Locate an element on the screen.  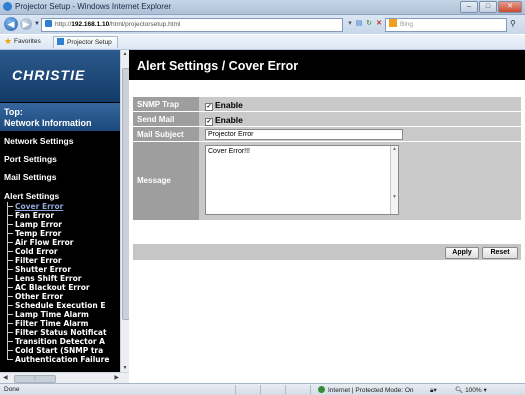
history-dropdown-icon: ▼ is located at coordinates (37, 24).